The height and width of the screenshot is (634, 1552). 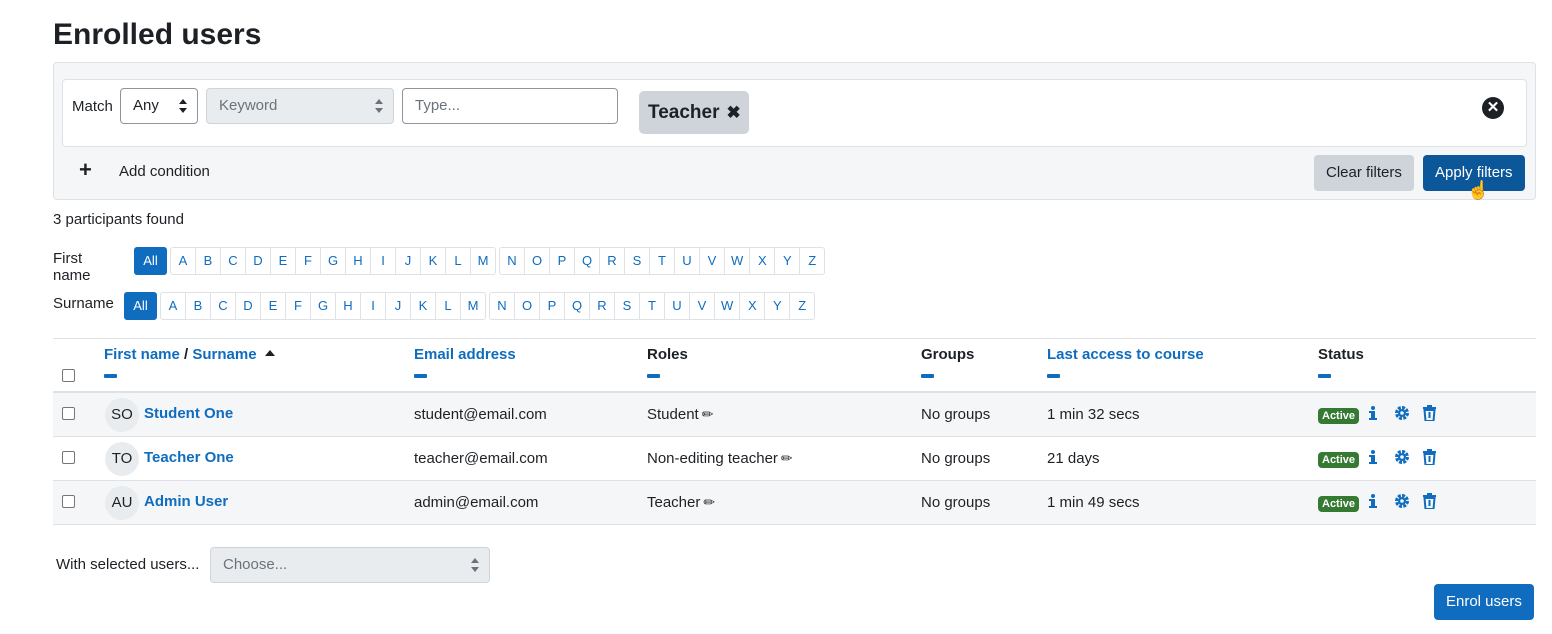 What do you see at coordinates (587, 261) in the screenshot?
I see `first-name-letter-q: Q` at bounding box center [587, 261].